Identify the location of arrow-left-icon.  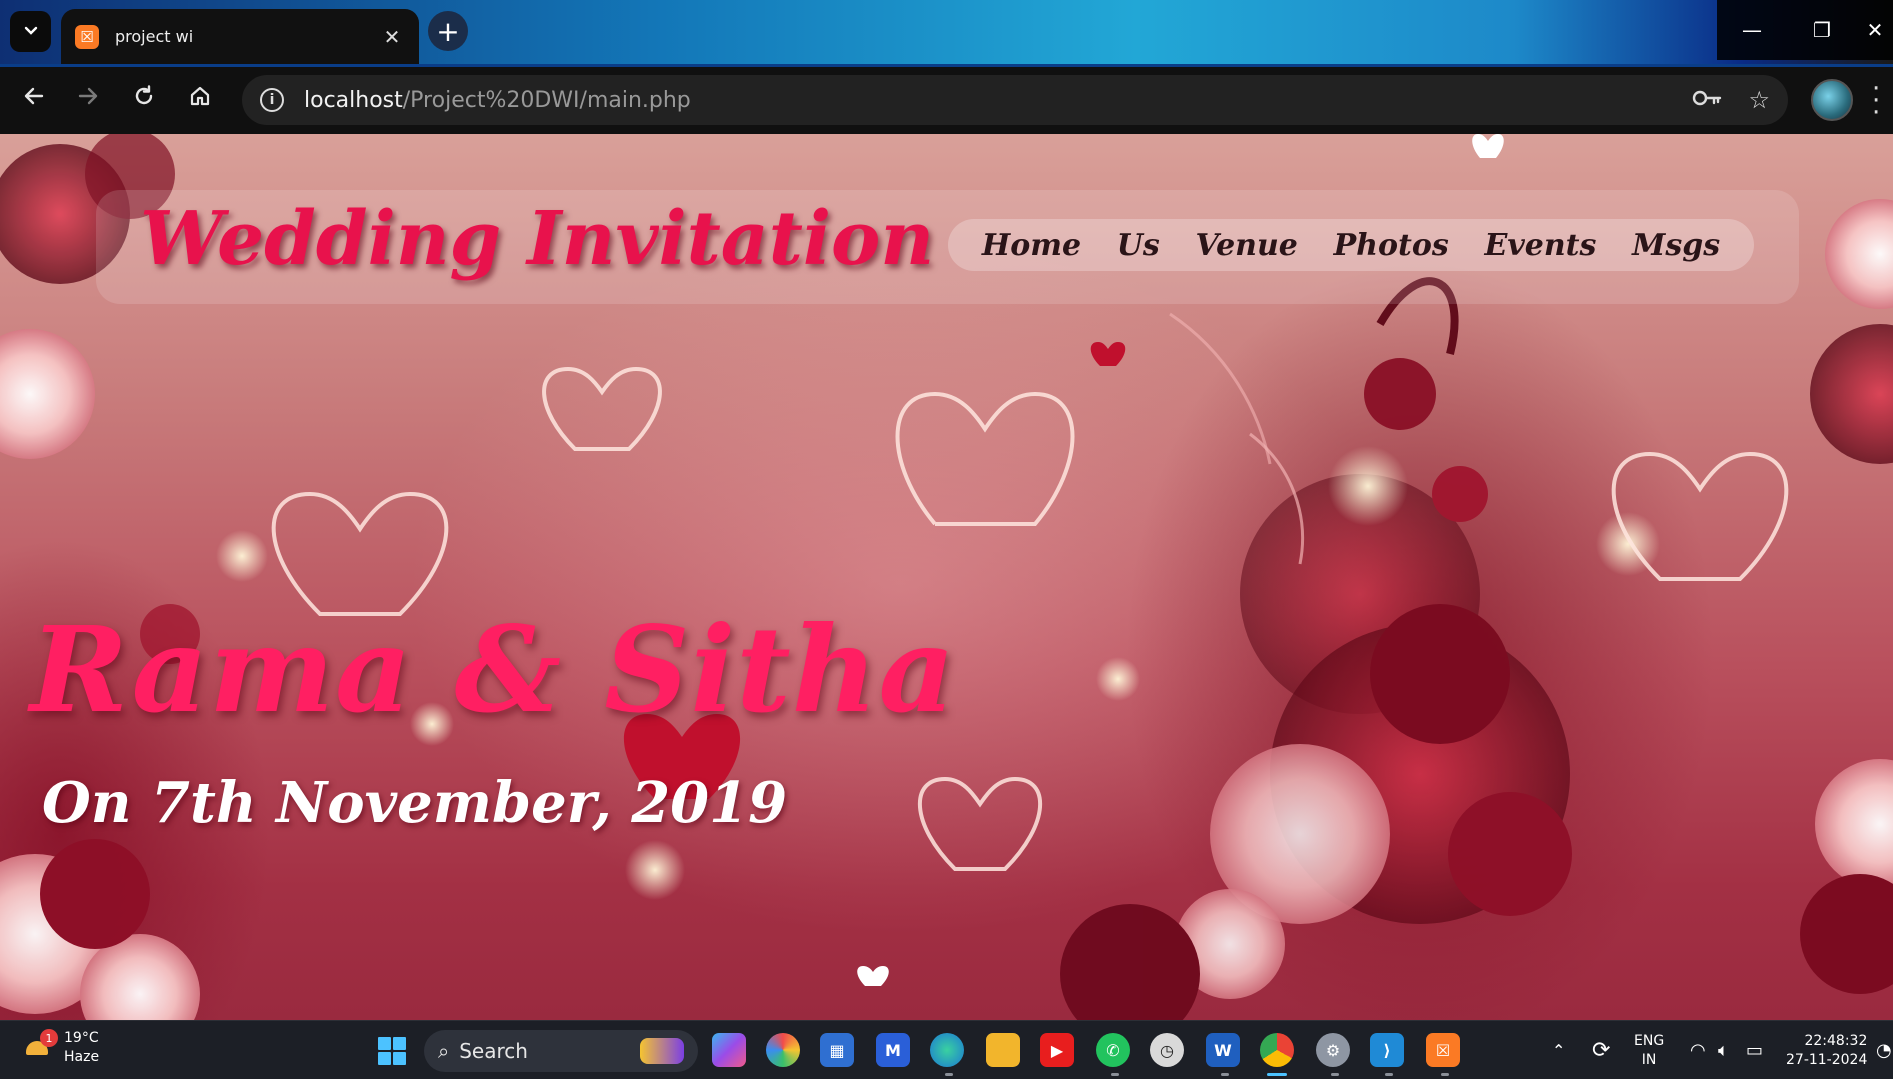
(34, 99).